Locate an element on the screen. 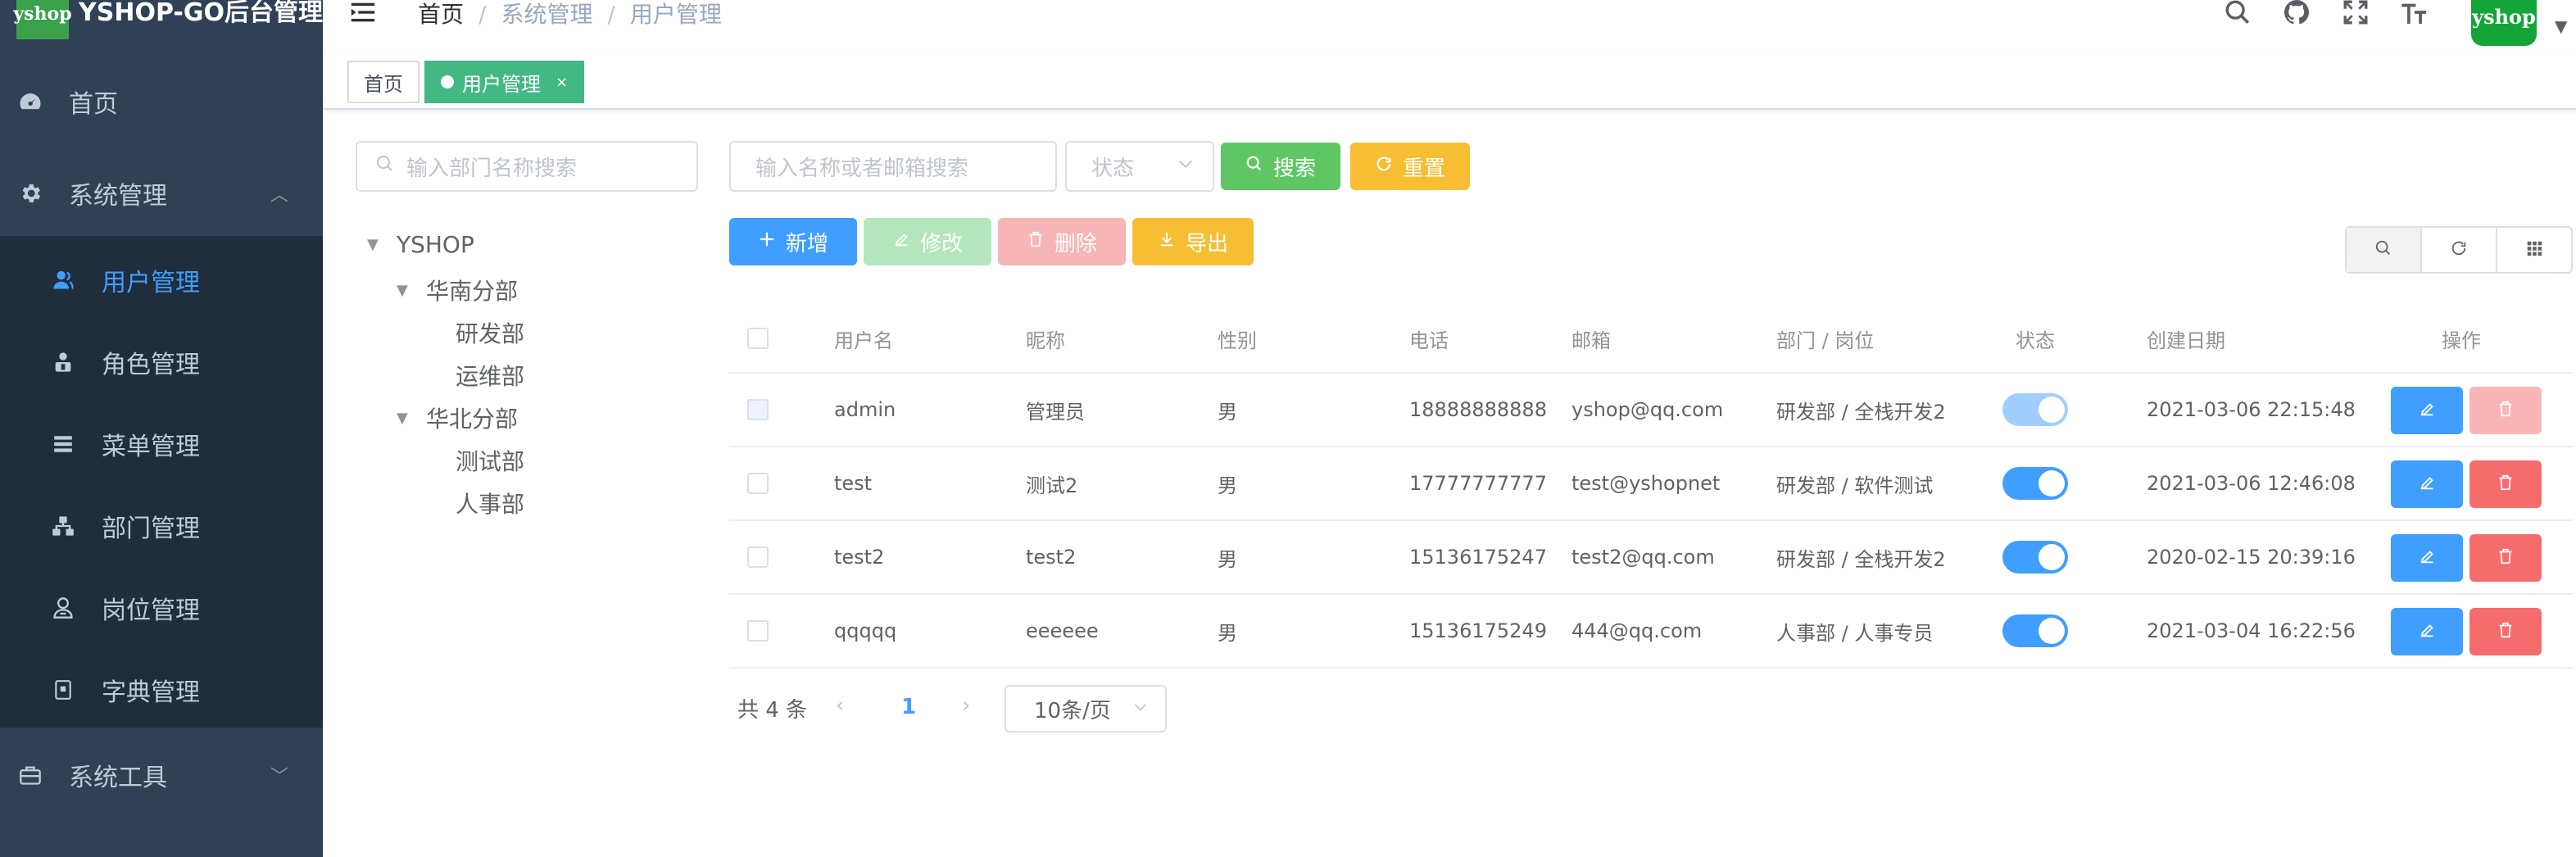 Image resolution: width=2576 pixels, height=857 pixels. tree-node-yshop: ▼ YSHOP is located at coordinates (420, 244).